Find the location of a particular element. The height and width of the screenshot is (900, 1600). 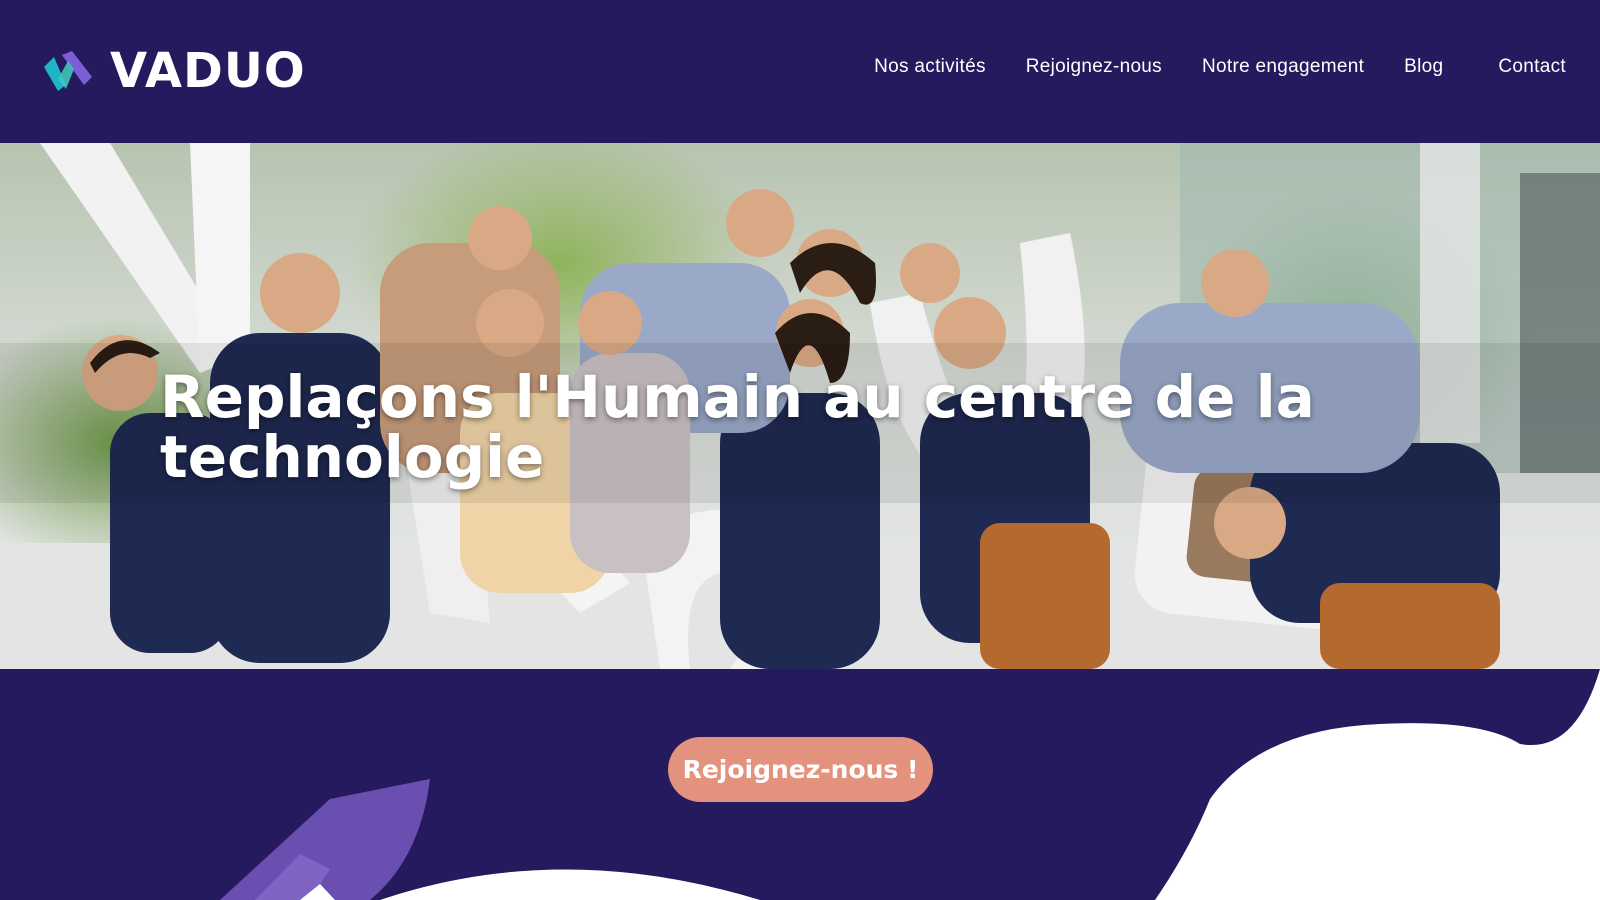

nav-item-engagement: Notre engagement is located at coordinates (1283, 67).